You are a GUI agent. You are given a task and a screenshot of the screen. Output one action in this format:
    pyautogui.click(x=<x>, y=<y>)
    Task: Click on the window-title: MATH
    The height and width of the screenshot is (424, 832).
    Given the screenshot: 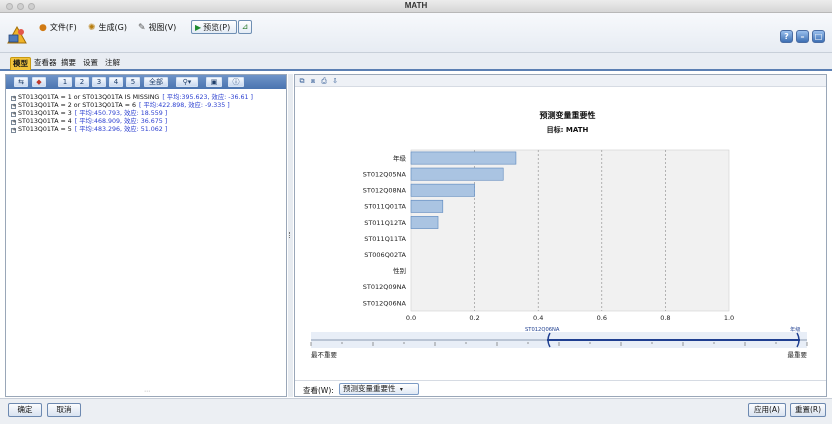 What is the action you would take?
    pyautogui.click(x=416, y=5)
    